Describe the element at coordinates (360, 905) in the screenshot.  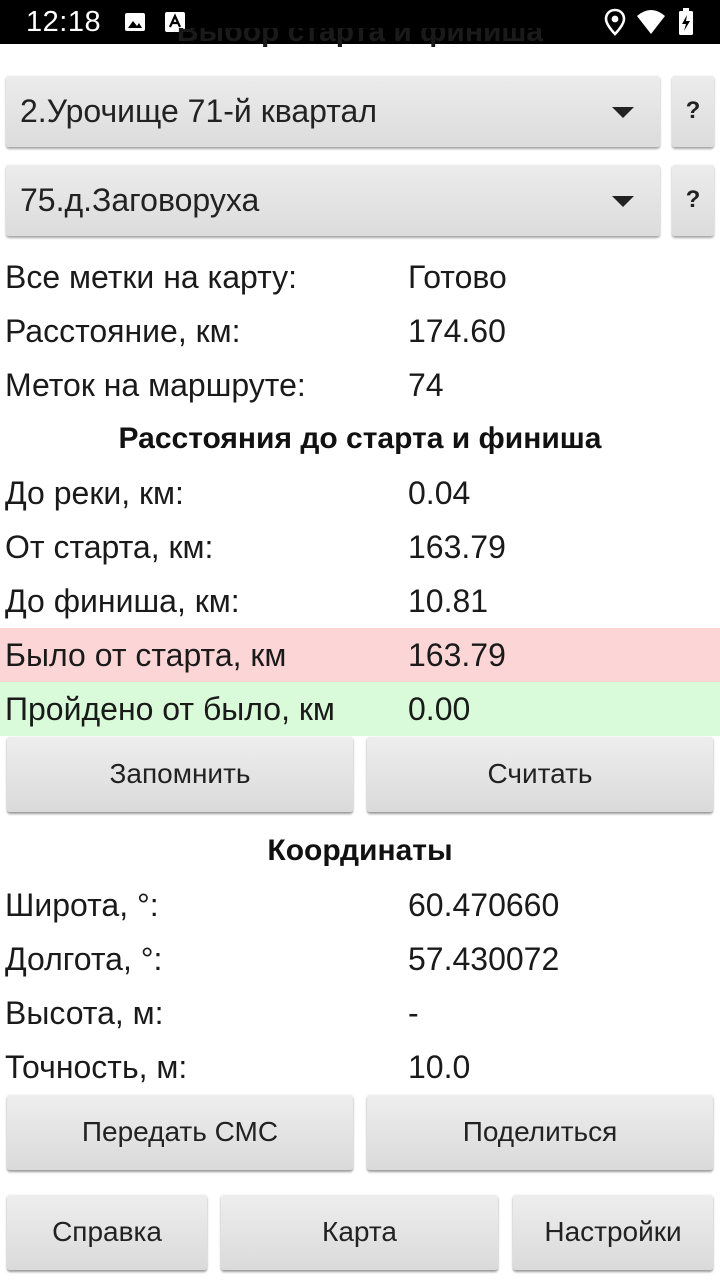
I see `row-latitude: Широта, °: 60.470660` at that location.